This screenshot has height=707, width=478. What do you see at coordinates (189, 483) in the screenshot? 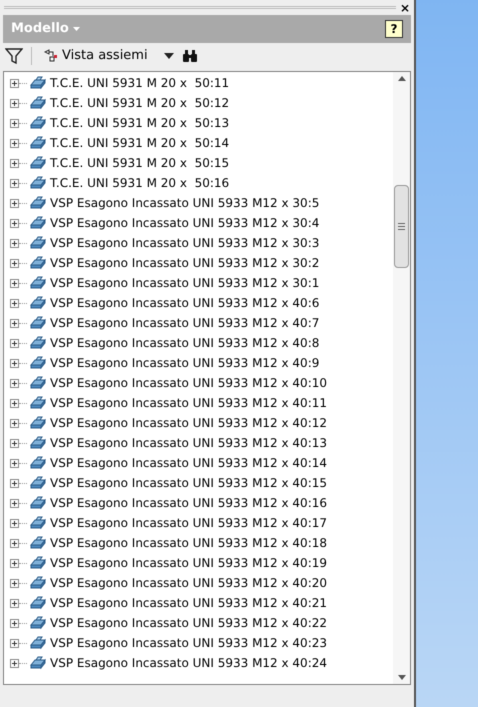
I see `tree-item: VSP Esagono Incassato UNI 5933 M12 x 40:15` at bounding box center [189, 483].